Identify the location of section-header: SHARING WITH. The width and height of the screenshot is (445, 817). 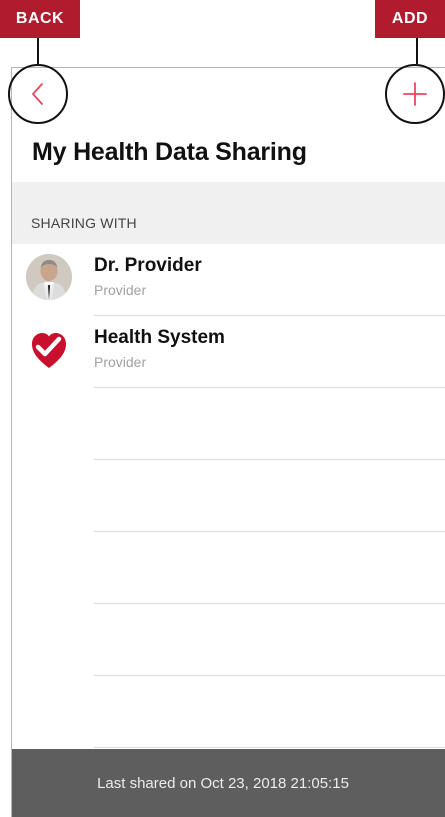
(228, 213).